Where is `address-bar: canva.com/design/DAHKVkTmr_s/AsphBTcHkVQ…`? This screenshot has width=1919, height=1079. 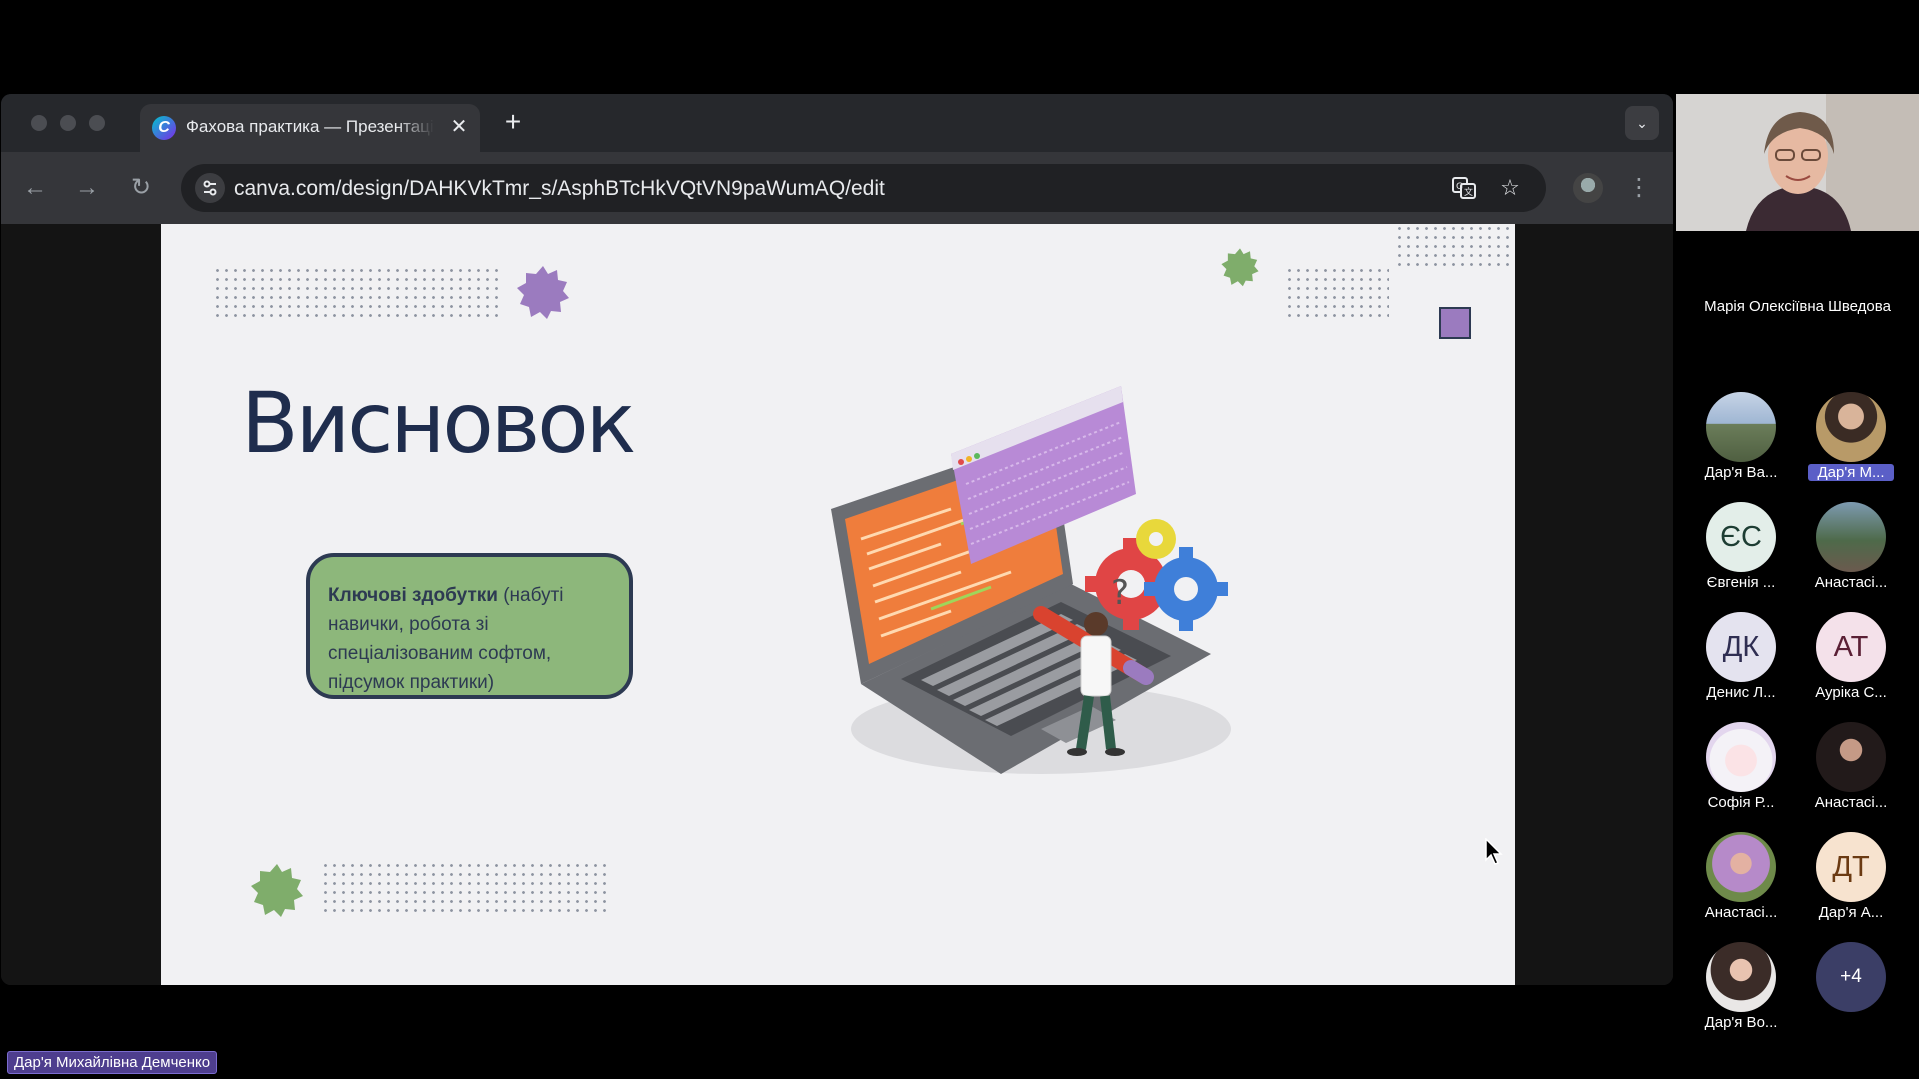
address-bar: canva.com/design/DAHKVkTmr_s/AsphBTcHkVQ… is located at coordinates (863, 188).